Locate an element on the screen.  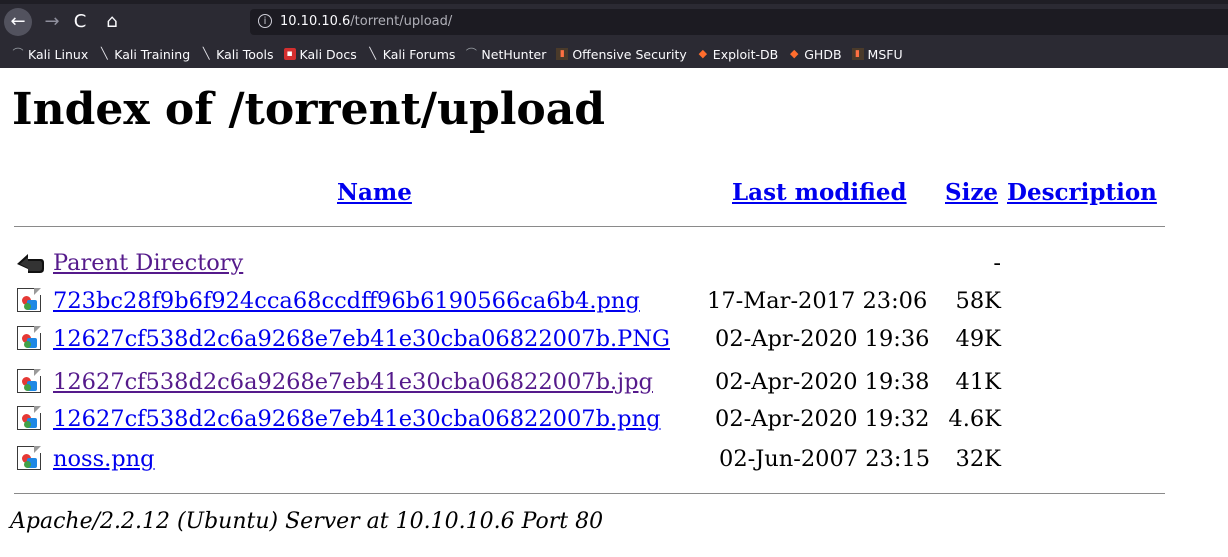
back-arrow-icon is located at coordinates (30, 263).